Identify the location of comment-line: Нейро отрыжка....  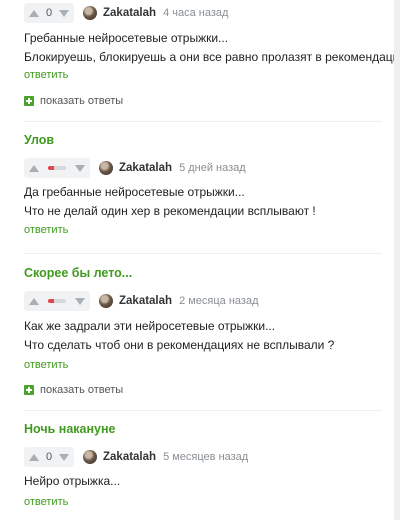
(72, 481).